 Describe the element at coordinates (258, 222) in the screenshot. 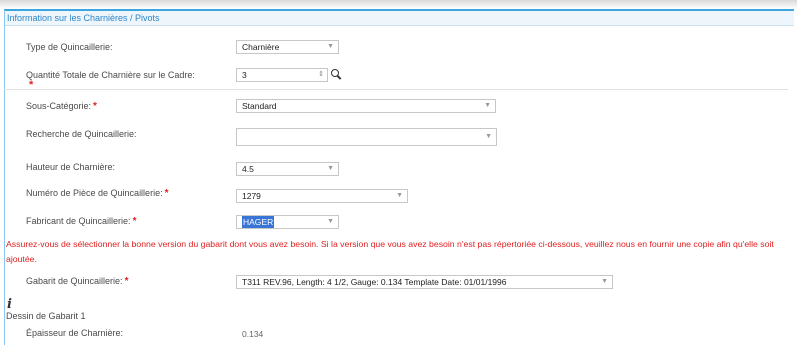

I see `fabricant-value: HAGER` at that location.